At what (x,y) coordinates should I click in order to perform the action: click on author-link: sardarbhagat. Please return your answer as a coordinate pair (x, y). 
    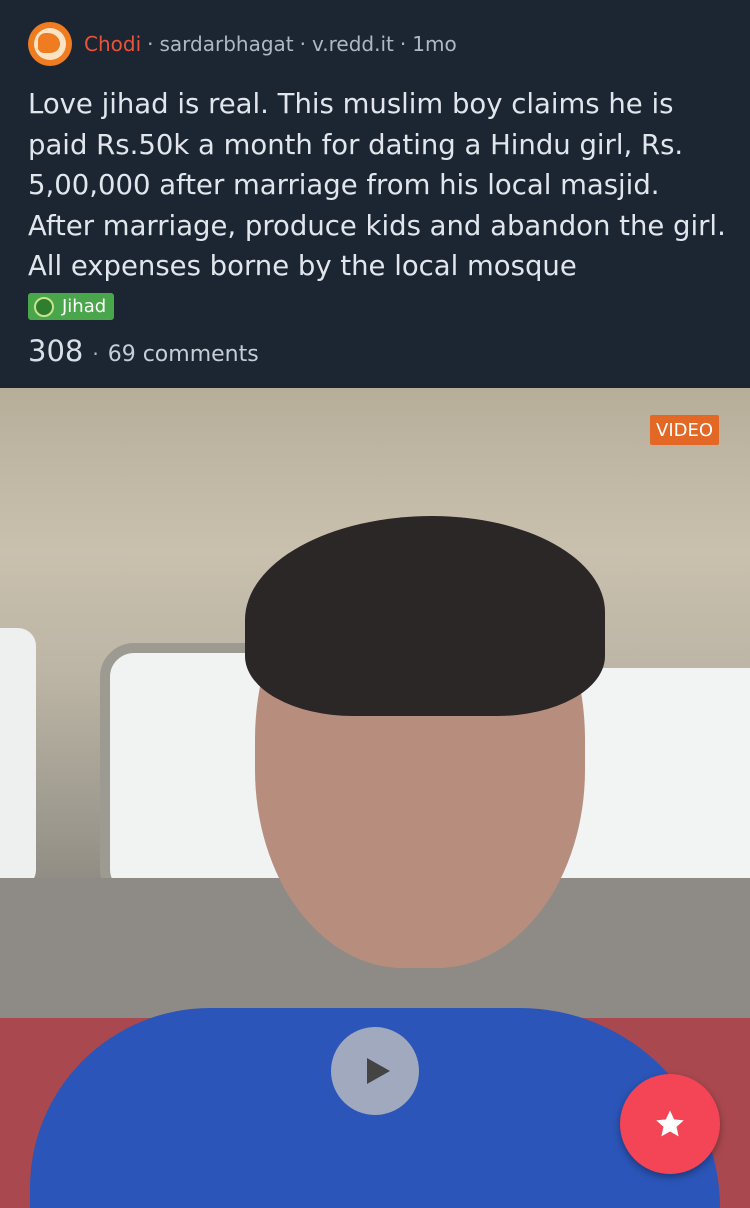
    Looking at the image, I should click on (227, 44).